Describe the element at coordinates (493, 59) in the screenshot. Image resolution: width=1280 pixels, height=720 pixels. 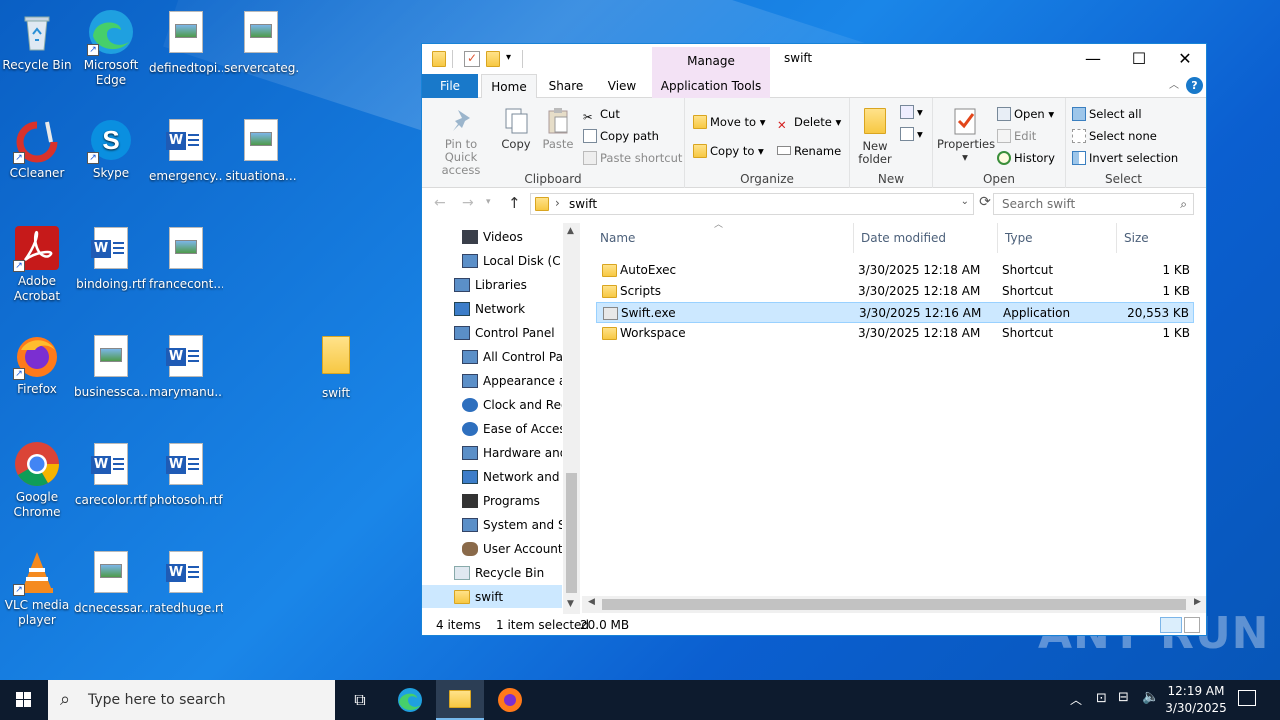
I see `new-folder-qa-icon` at that location.